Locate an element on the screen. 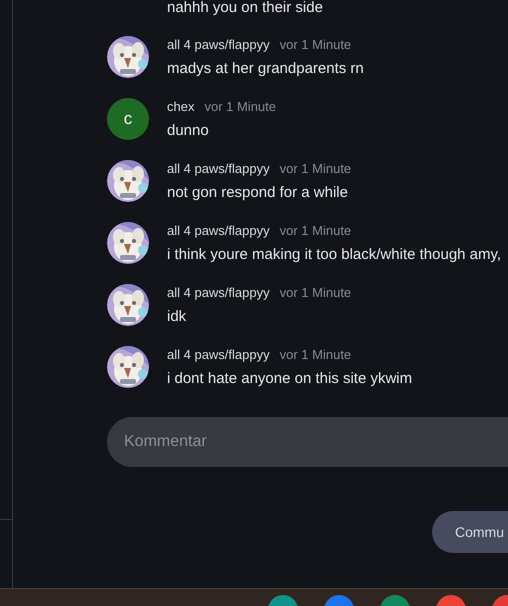 The image size is (508, 606). comment-text: dunno is located at coordinates (188, 131).